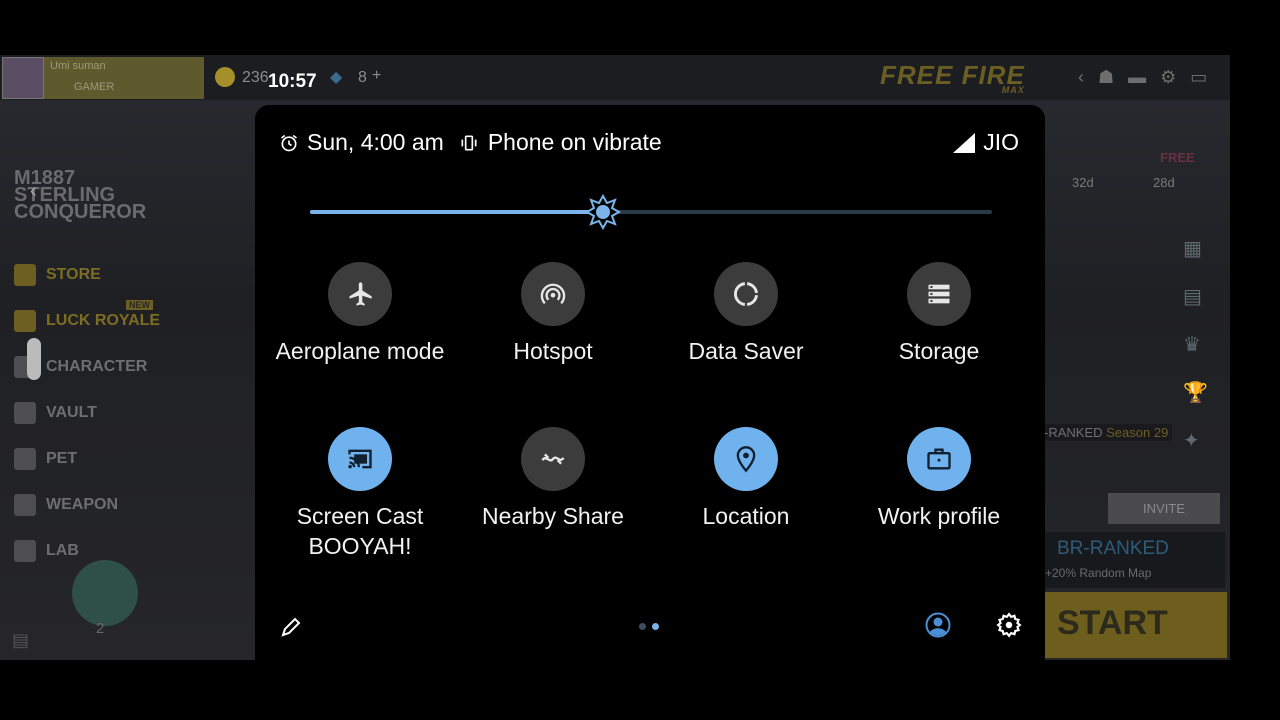 The height and width of the screenshot is (720, 1280). I want to click on diamond-count: 8, so click(362, 77).